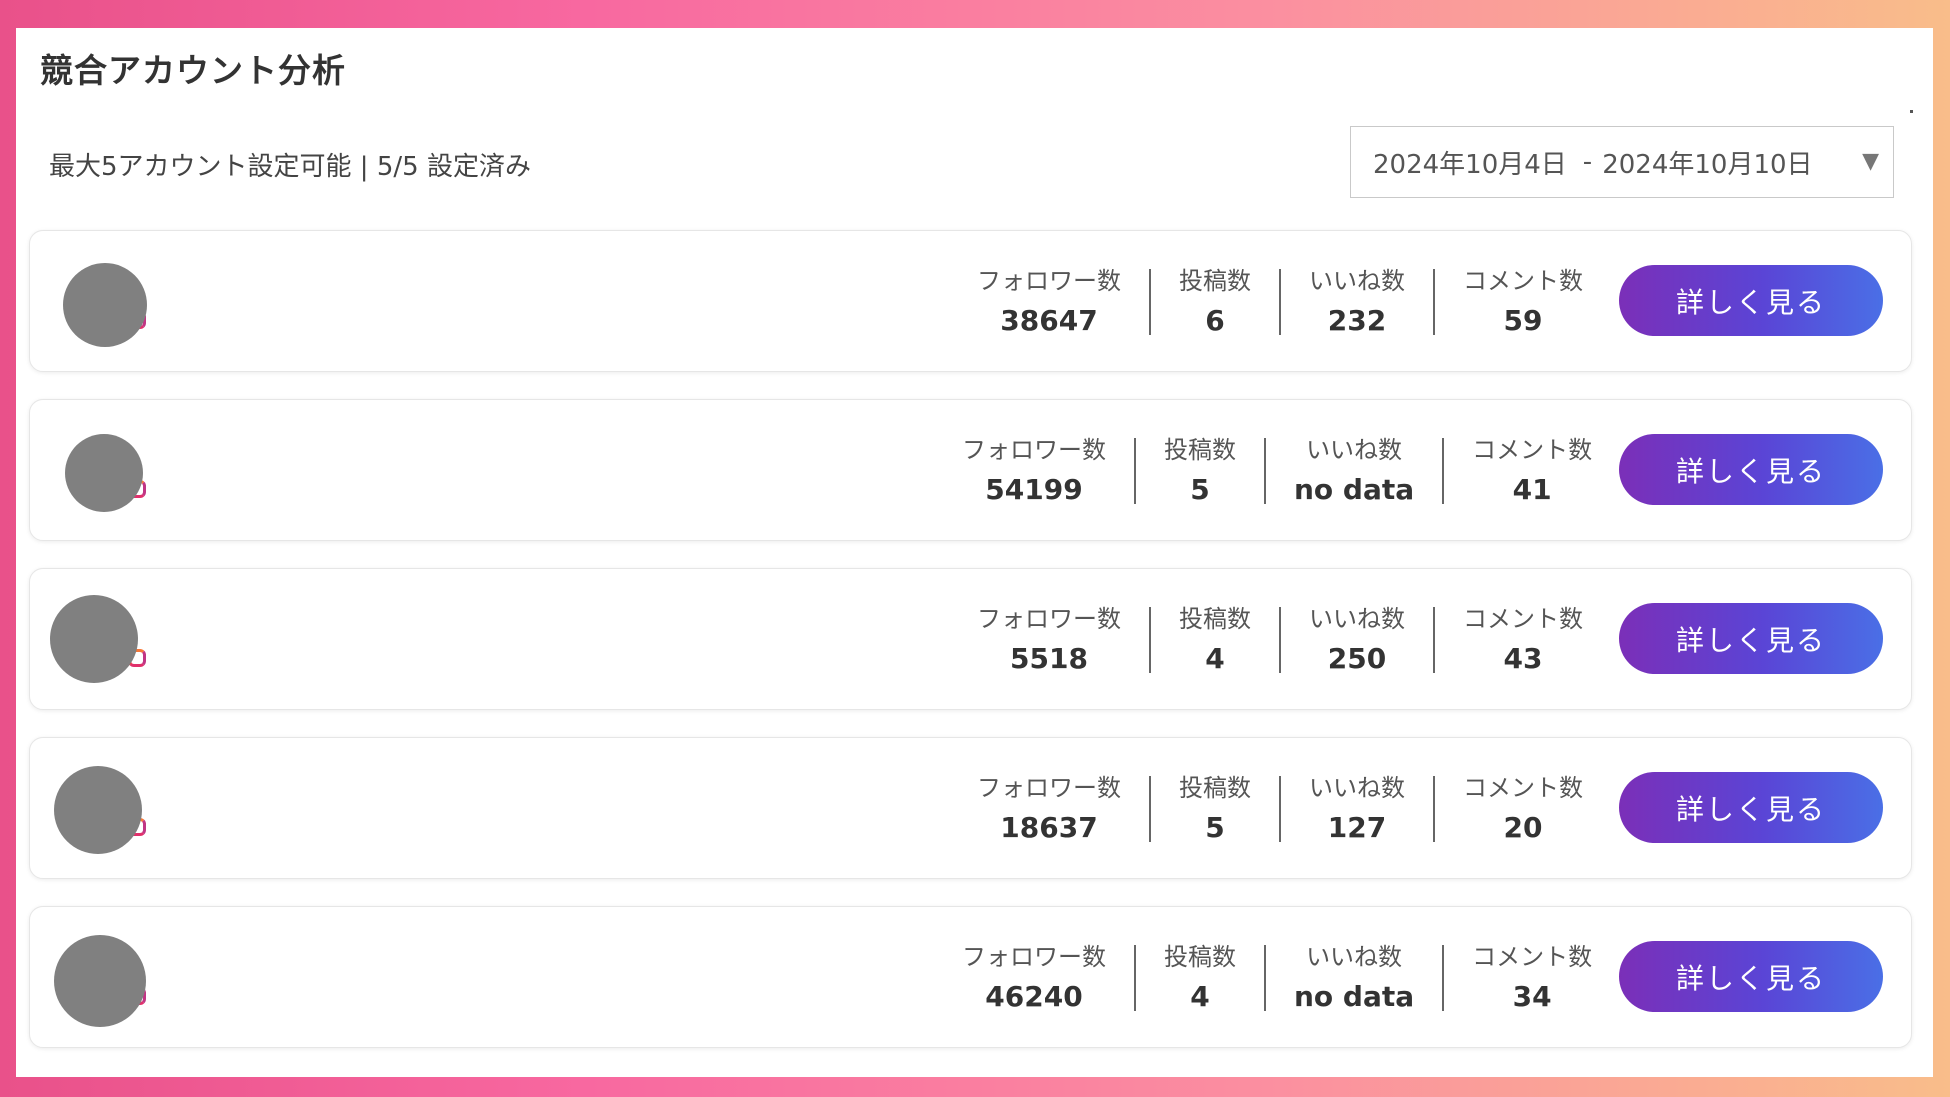  Describe the element at coordinates (1215, 320) in the screenshot. I see `posts-value: 6` at that location.